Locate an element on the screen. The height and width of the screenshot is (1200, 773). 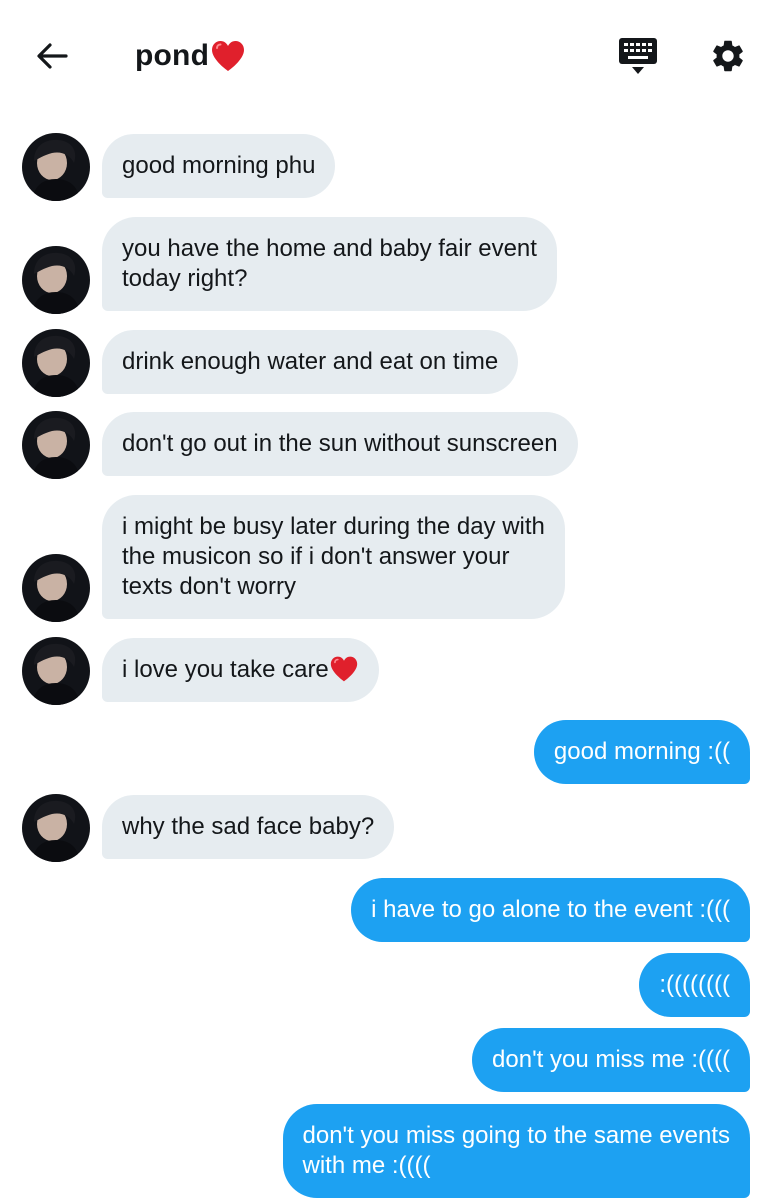
message-bubble: drink enough water and eat on time is located at coordinates (310, 362).